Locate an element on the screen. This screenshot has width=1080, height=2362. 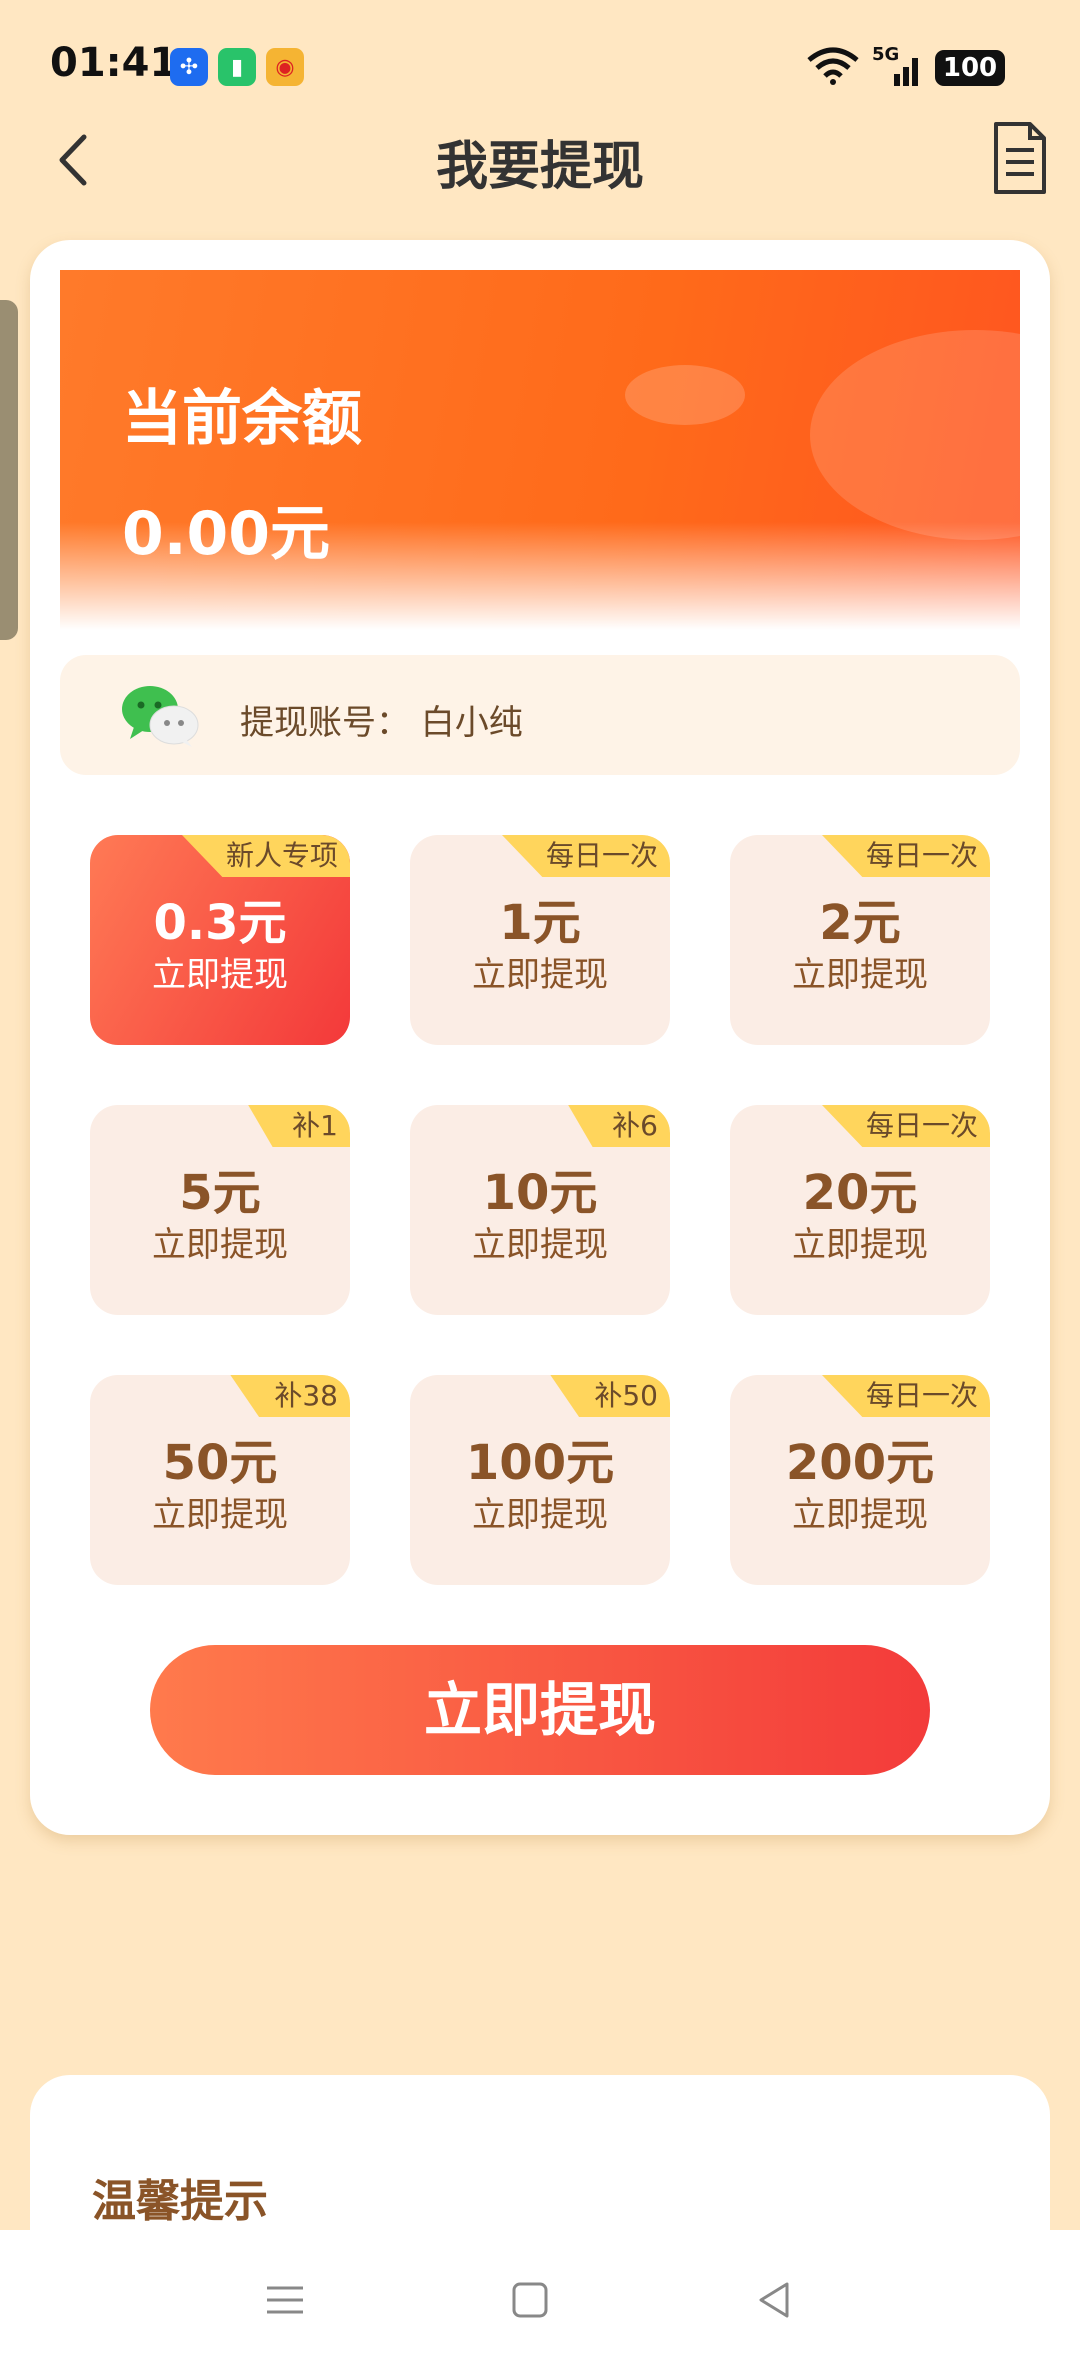
option-tag: 补38 is located at coordinates (290, 1396).